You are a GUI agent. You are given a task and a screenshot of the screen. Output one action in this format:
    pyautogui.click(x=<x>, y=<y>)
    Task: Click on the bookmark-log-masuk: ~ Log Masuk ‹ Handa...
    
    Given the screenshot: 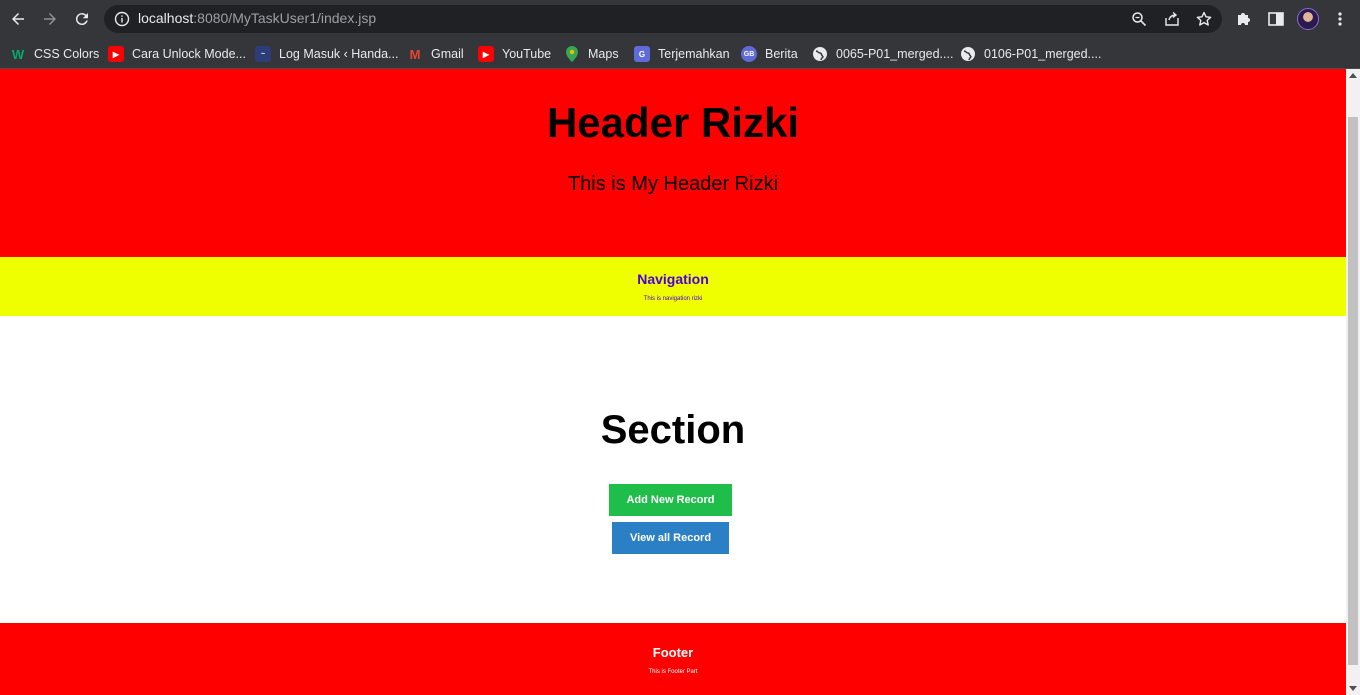 What is the action you would take?
    pyautogui.click(x=327, y=54)
    